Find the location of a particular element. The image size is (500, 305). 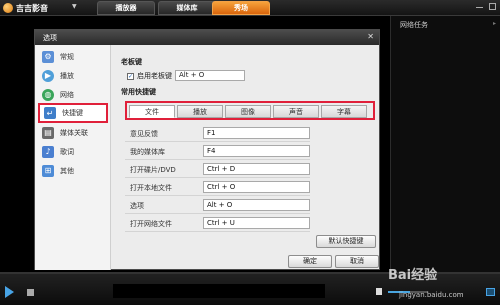

nav-item-label: 媒体关联 is located at coordinates (74, 132).